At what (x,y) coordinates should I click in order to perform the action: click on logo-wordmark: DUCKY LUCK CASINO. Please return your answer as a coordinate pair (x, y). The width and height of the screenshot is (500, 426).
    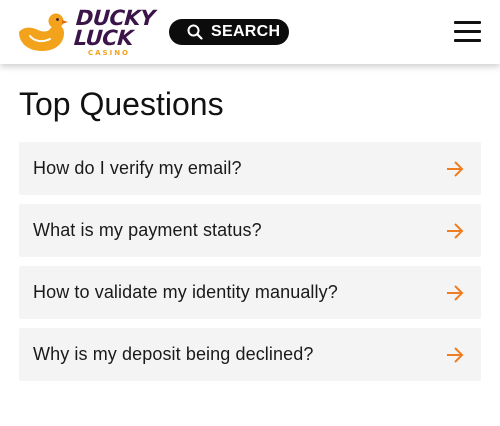
    Looking at the image, I should click on (115, 32).